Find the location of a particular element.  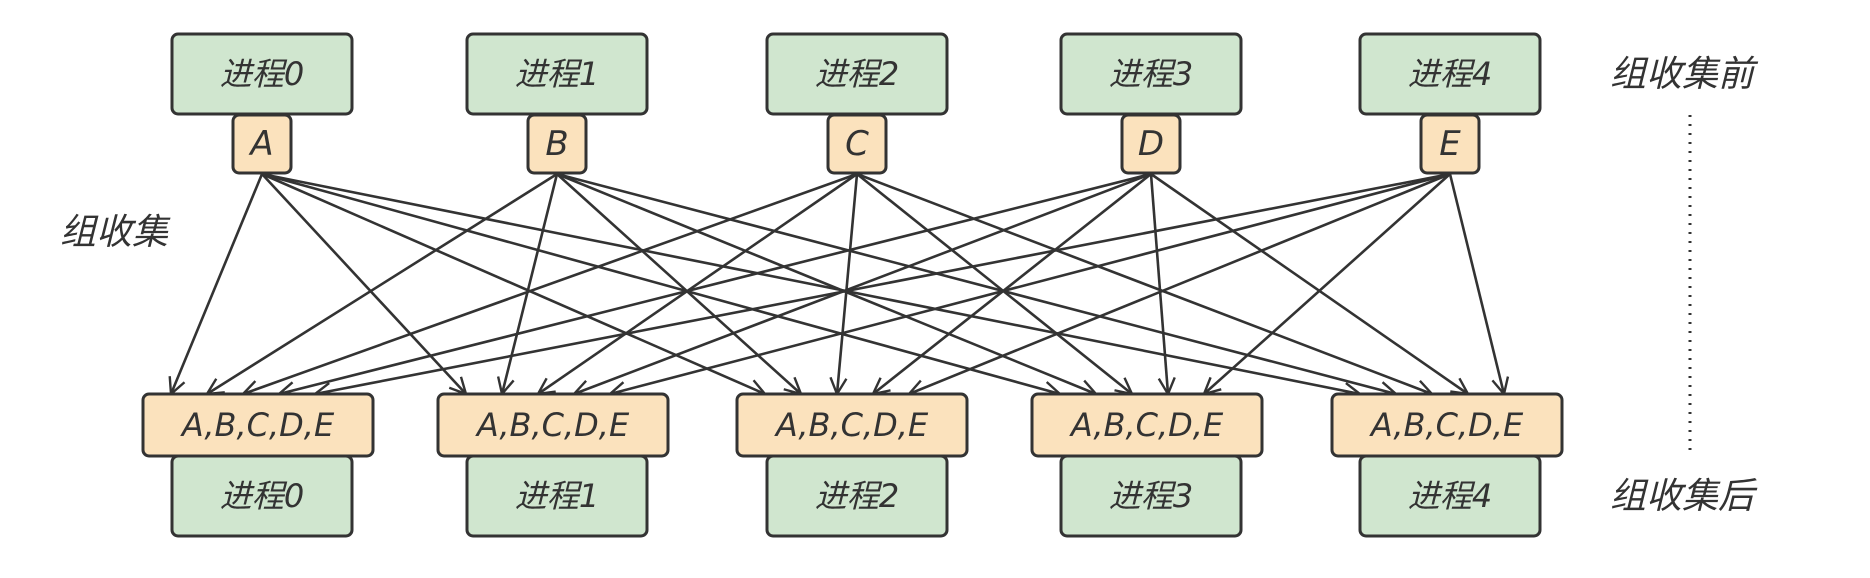

top-process-box-3: 进程3 is located at coordinates (1151, 74).